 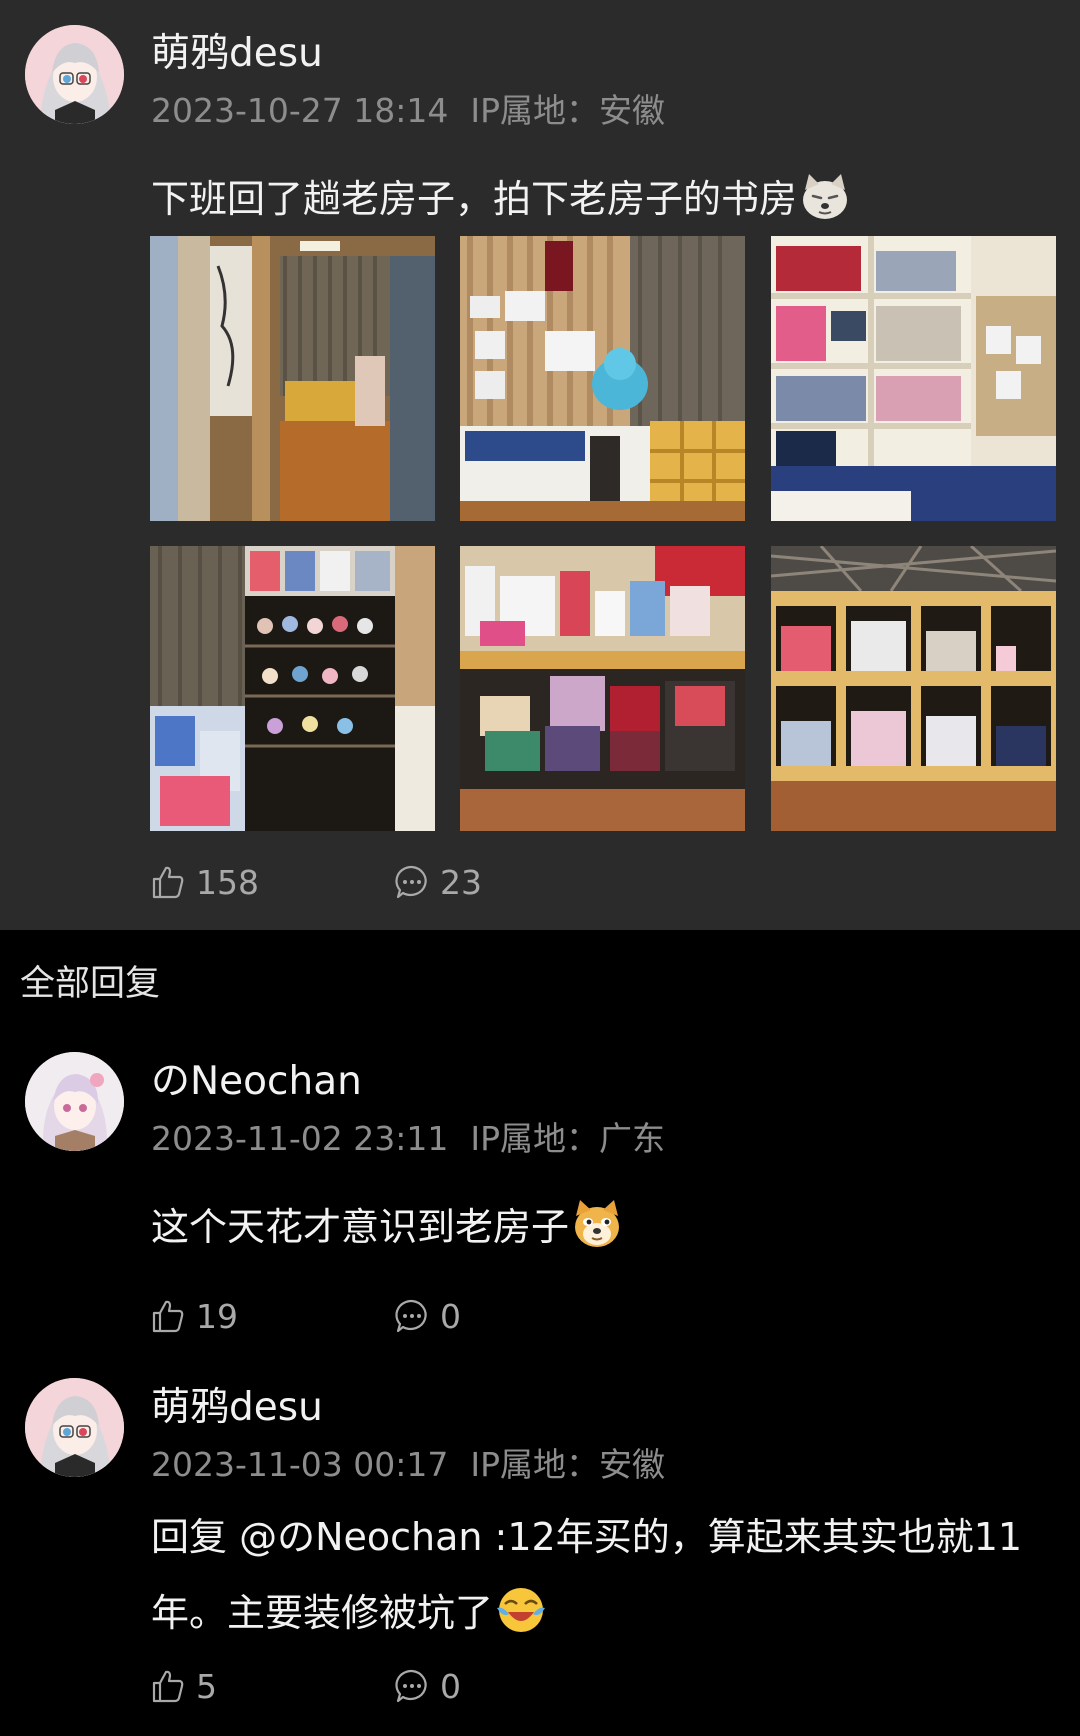 What do you see at coordinates (300, 1138) in the screenshot?
I see `reply-time: 2023-11-02 23:11` at bounding box center [300, 1138].